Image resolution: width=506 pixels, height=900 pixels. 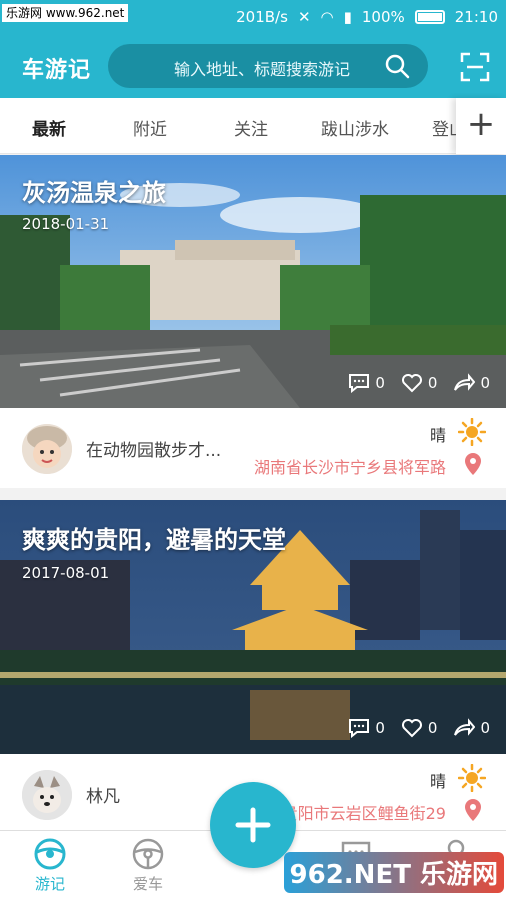 I want to click on location-label: 贵阳市云岩区鲤鱼街29, so click(x=363, y=813).